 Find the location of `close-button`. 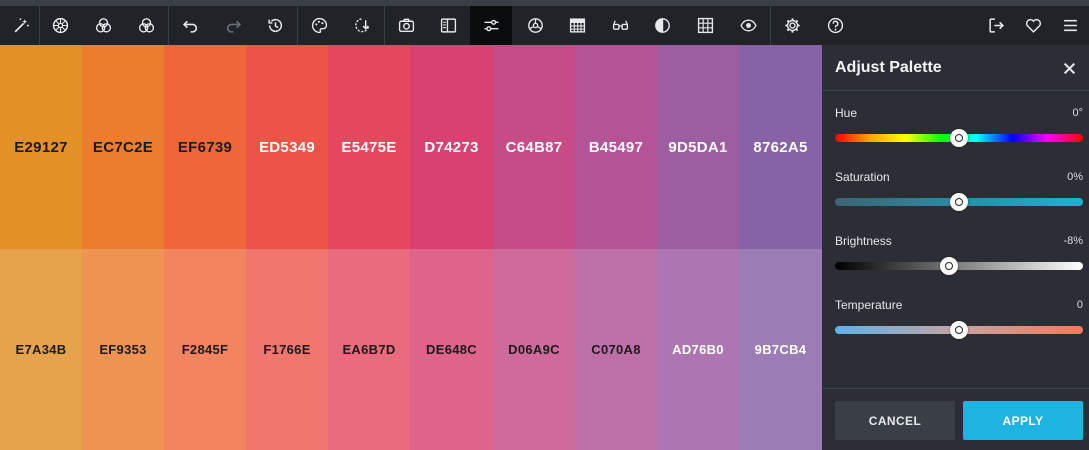

close-button is located at coordinates (1069, 68).